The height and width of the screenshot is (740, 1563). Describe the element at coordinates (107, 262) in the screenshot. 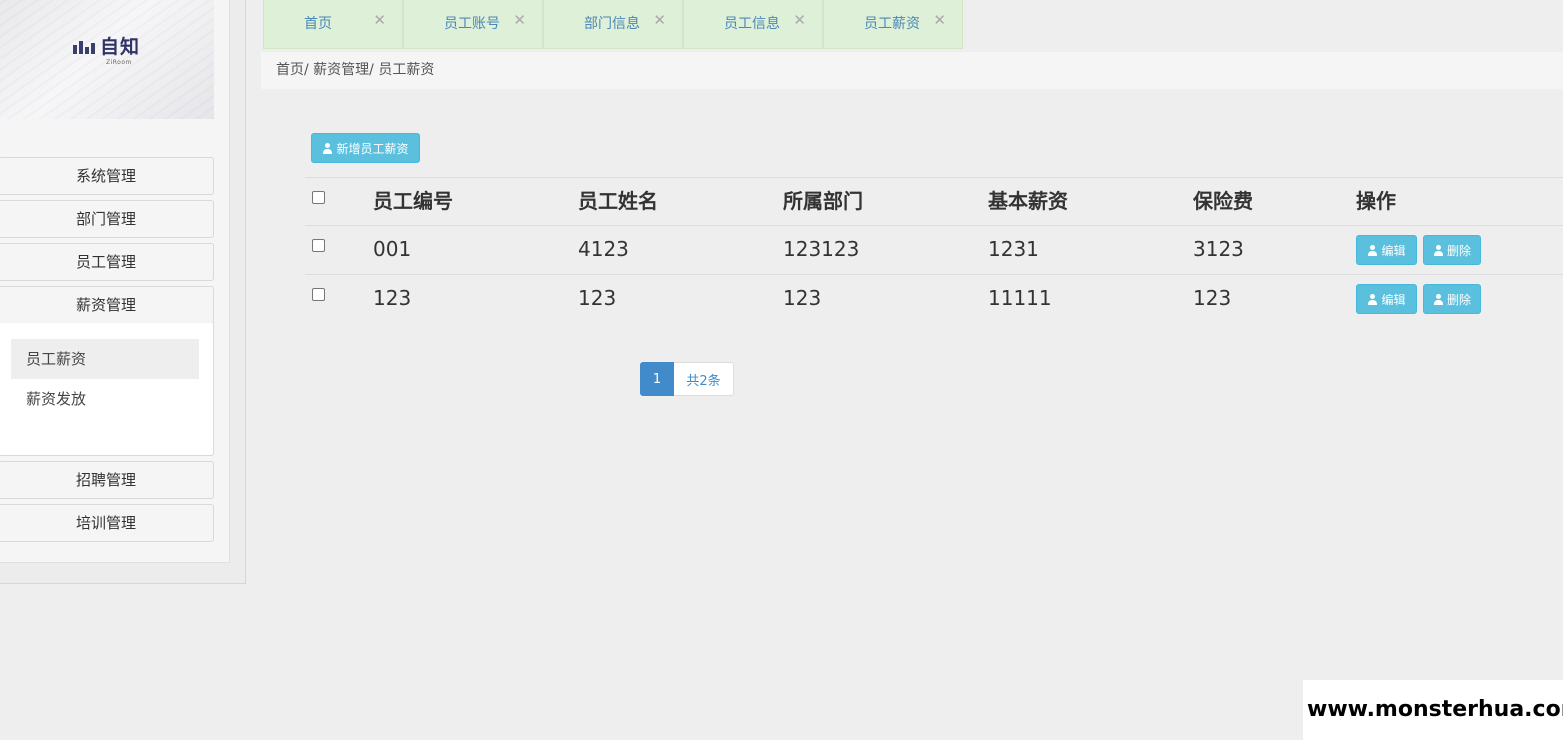

I see `sidebar-item-employee: 员工管理` at that location.